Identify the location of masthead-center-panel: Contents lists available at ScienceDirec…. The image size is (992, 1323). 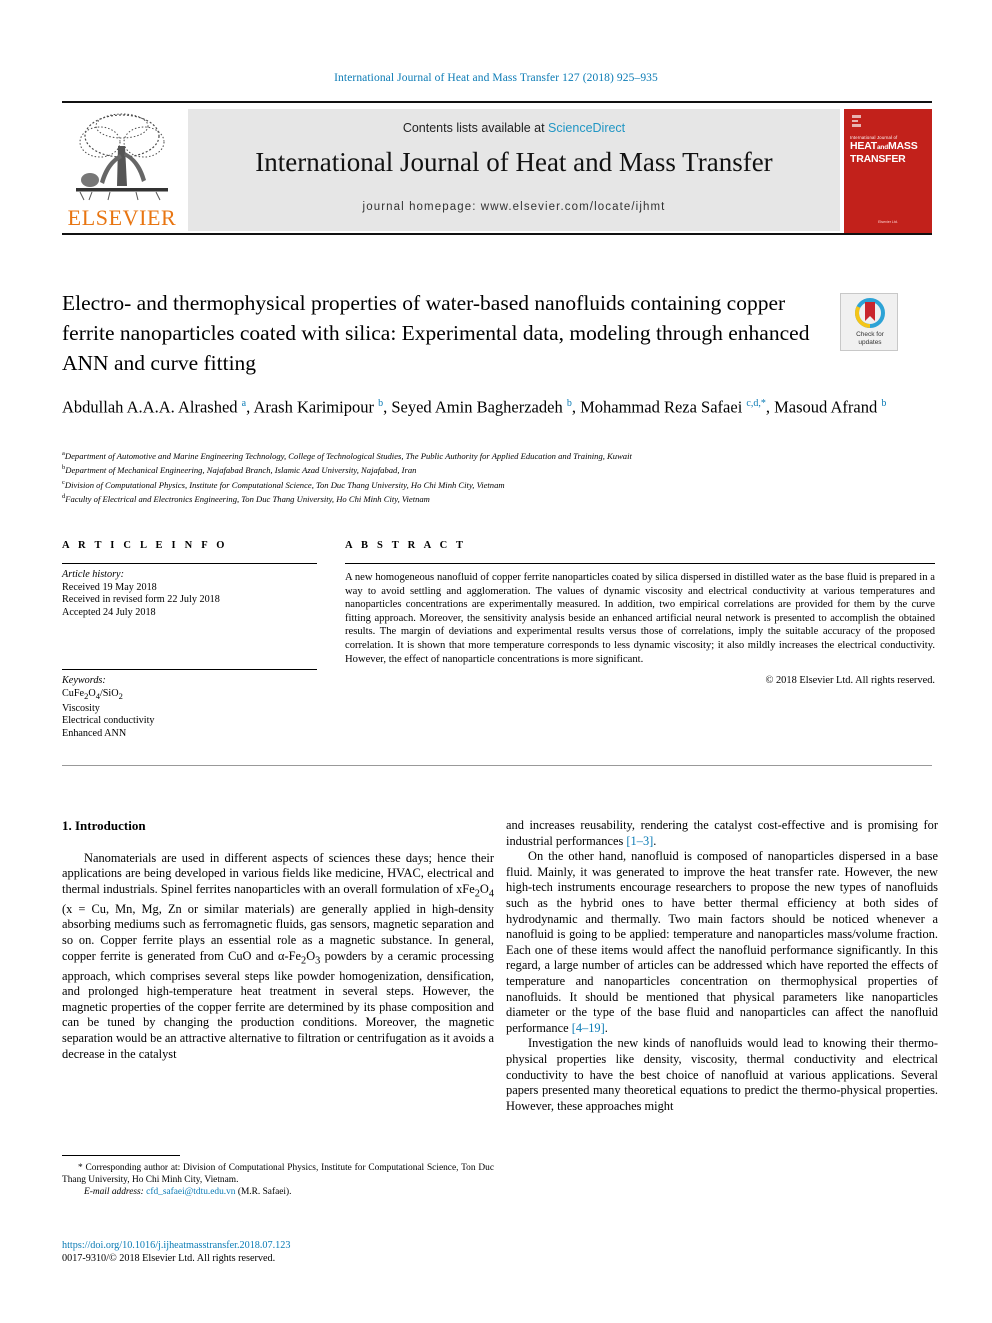
(514, 170).